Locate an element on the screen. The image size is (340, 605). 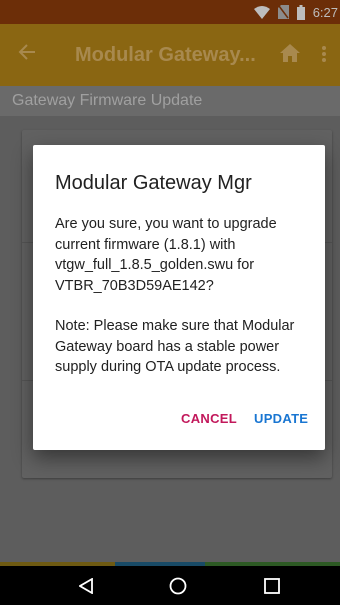
back-triangle-icon is located at coordinates (86, 585).